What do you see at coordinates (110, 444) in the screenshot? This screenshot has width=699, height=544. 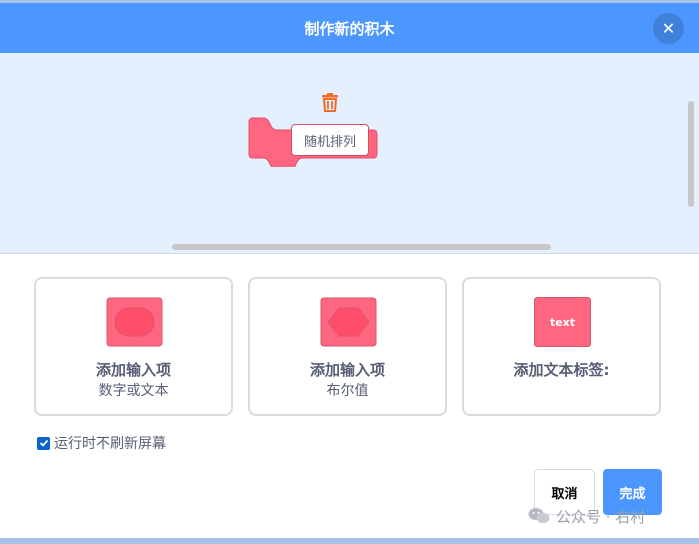 I see `run-without-refresh-label: 运行时不刷新屏幕` at bounding box center [110, 444].